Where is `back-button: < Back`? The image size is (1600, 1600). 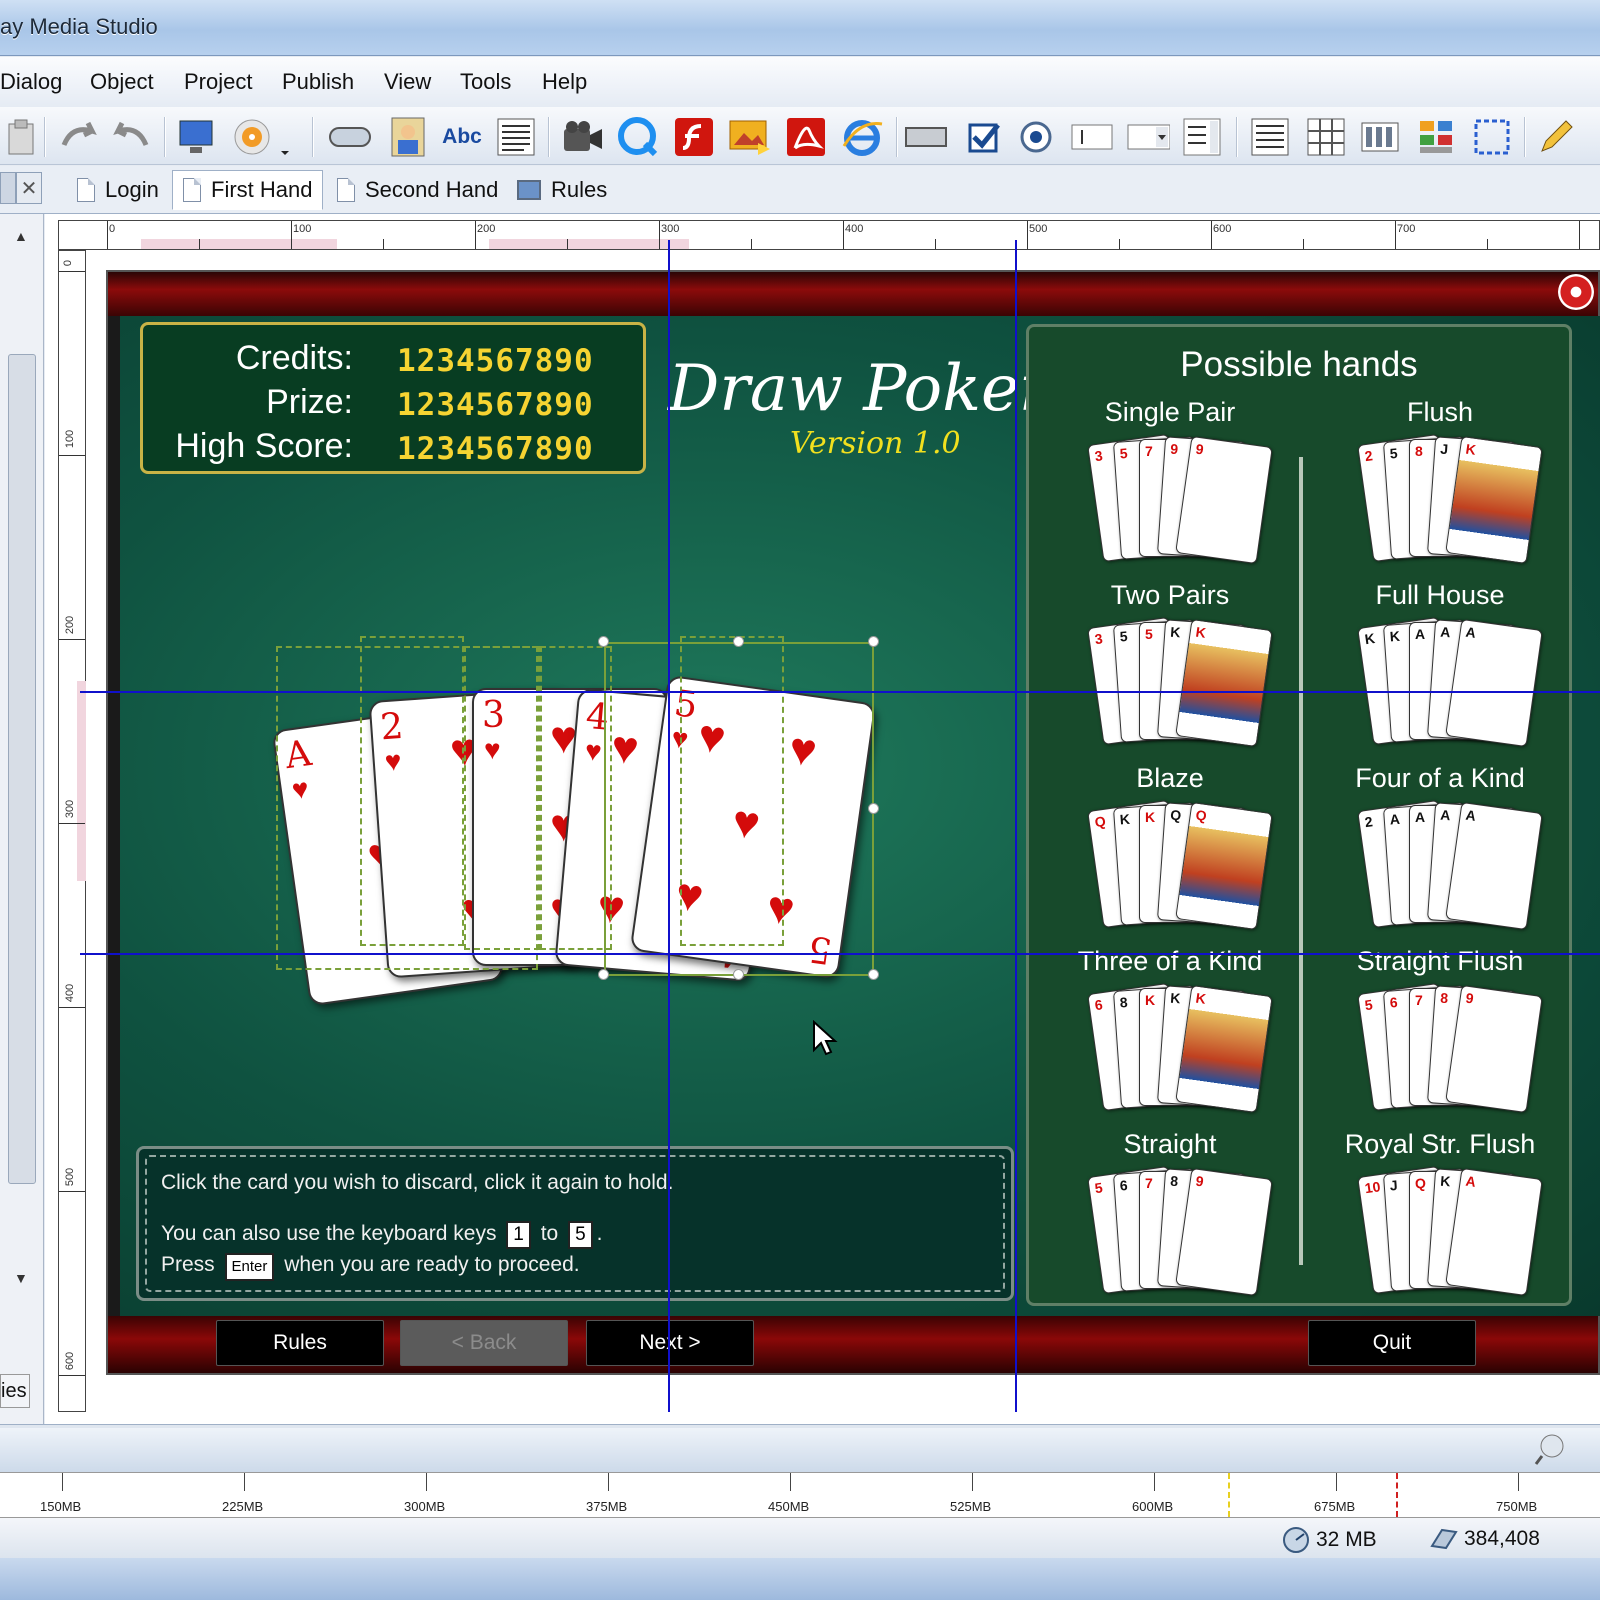
back-button: < Back is located at coordinates (484, 1343).